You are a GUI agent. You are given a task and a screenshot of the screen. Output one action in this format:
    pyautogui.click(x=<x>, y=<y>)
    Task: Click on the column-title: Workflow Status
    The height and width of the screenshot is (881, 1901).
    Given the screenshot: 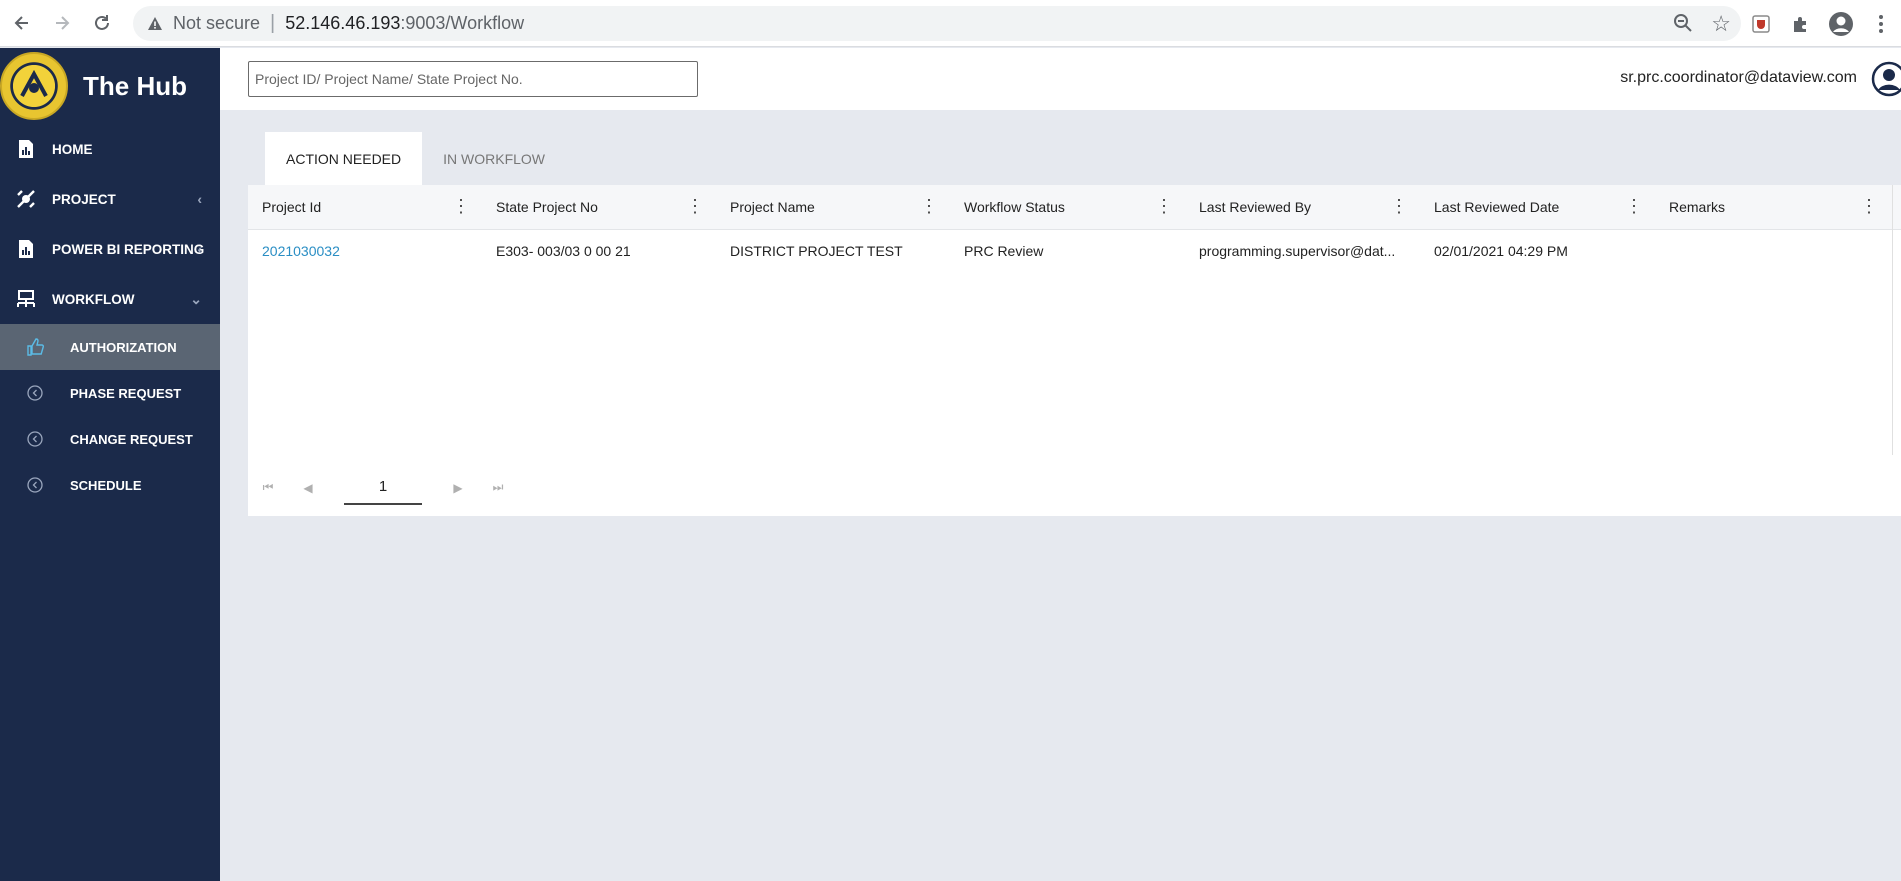 What is the action you would take?
    pyautogui.click(x=1014, y=207)
    